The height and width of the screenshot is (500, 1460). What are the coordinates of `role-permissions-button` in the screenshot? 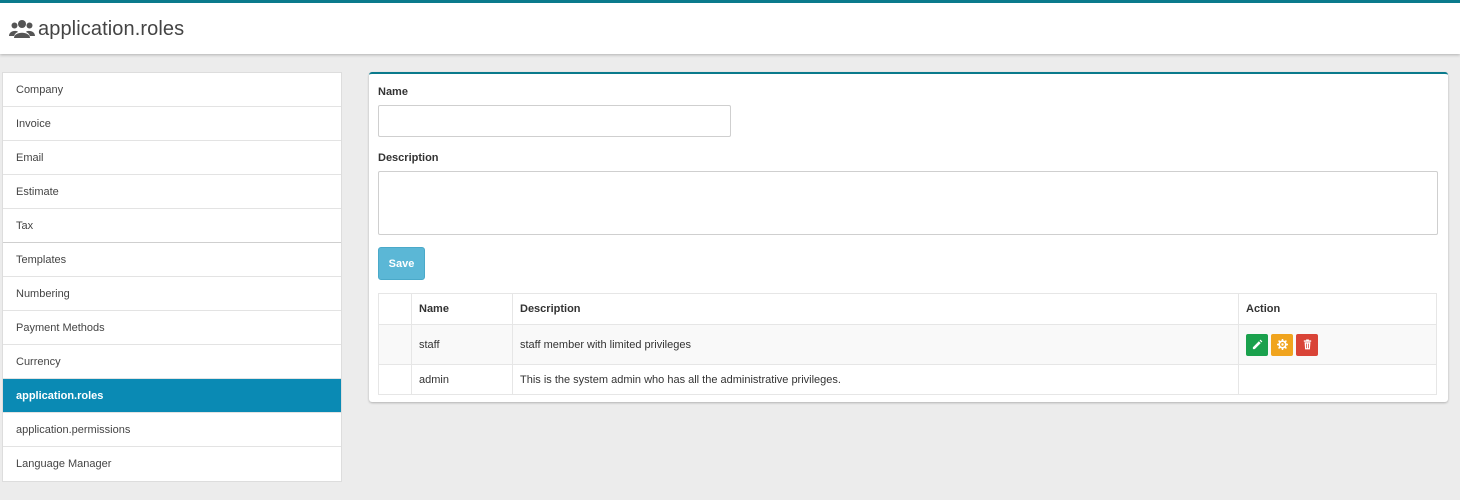 It's located at (1282, 344).